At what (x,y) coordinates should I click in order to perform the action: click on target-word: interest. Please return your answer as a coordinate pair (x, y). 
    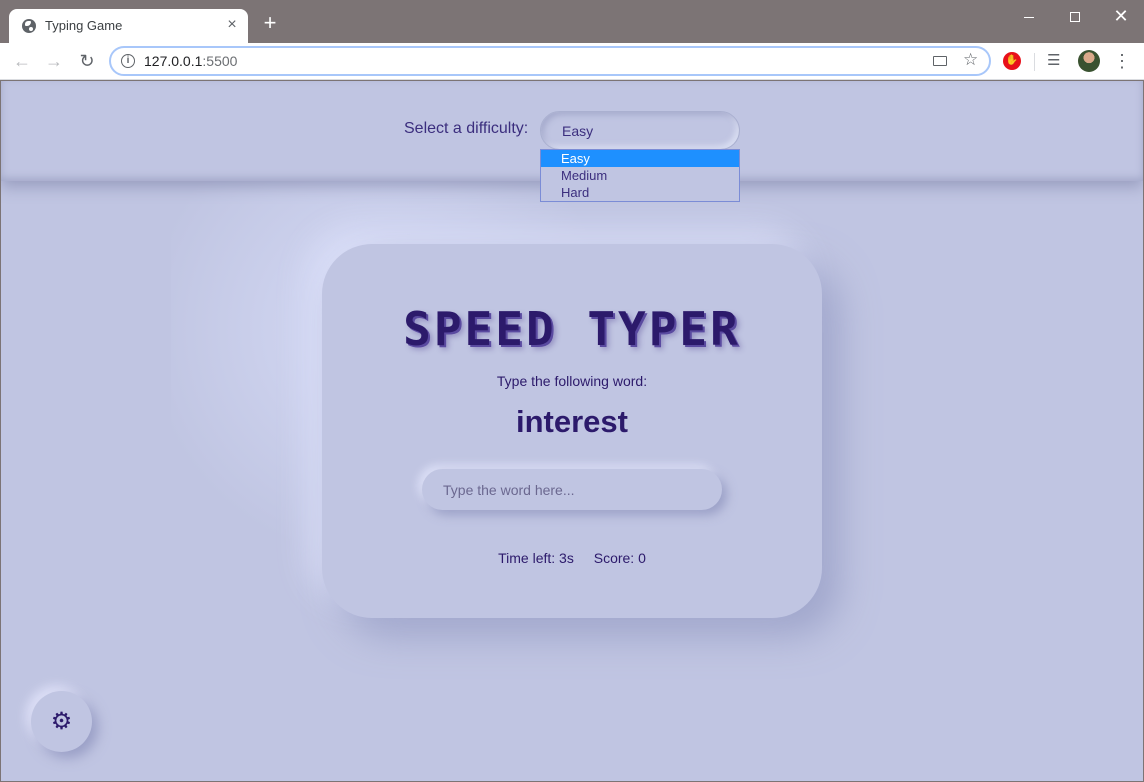
    Looking at the image, I should click on (572, 421).